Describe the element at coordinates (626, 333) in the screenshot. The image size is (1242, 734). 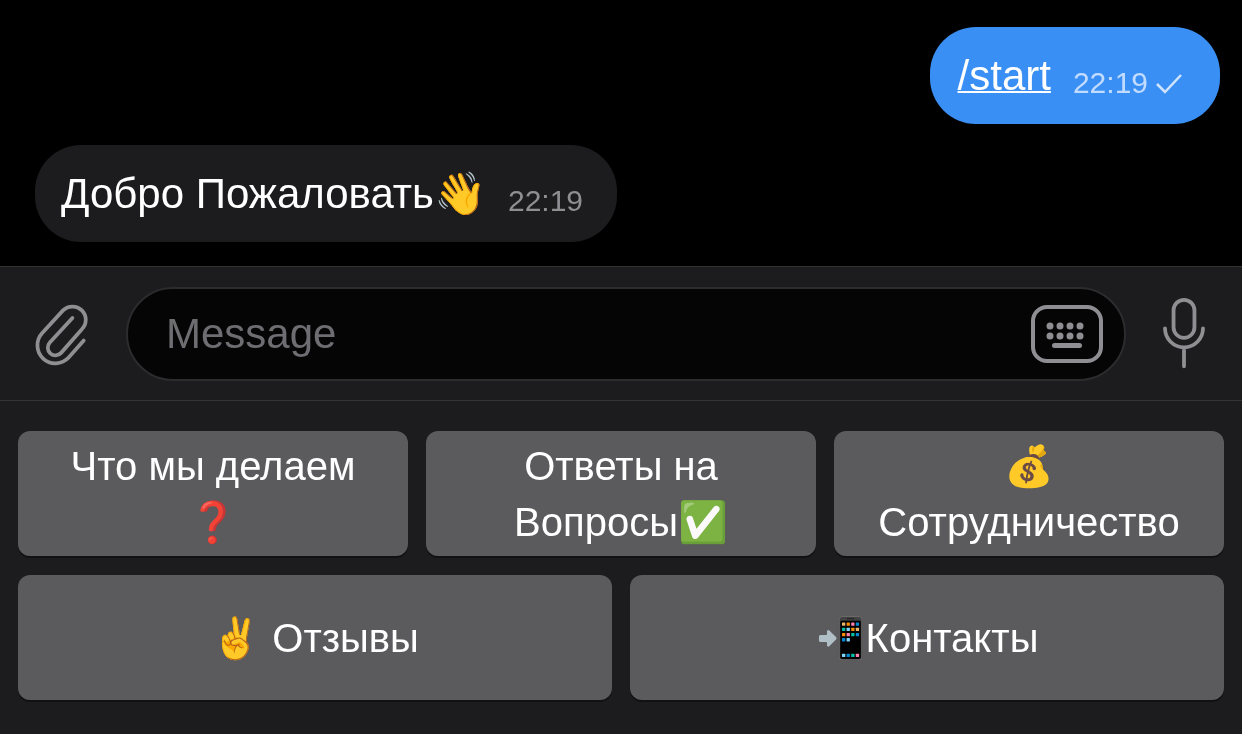
I see `message-field: Message` at that location.